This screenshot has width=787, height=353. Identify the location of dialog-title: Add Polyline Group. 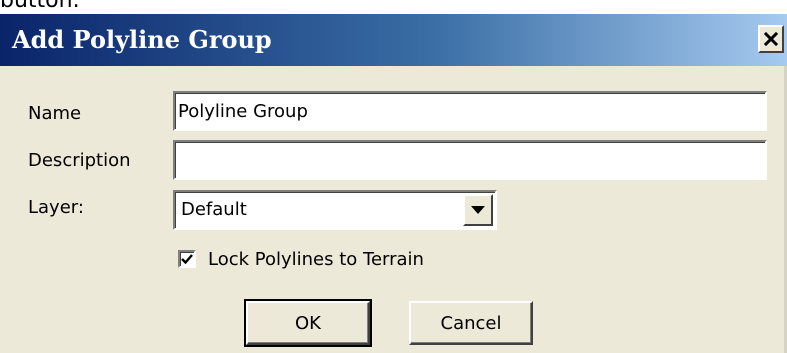
(142, 39).